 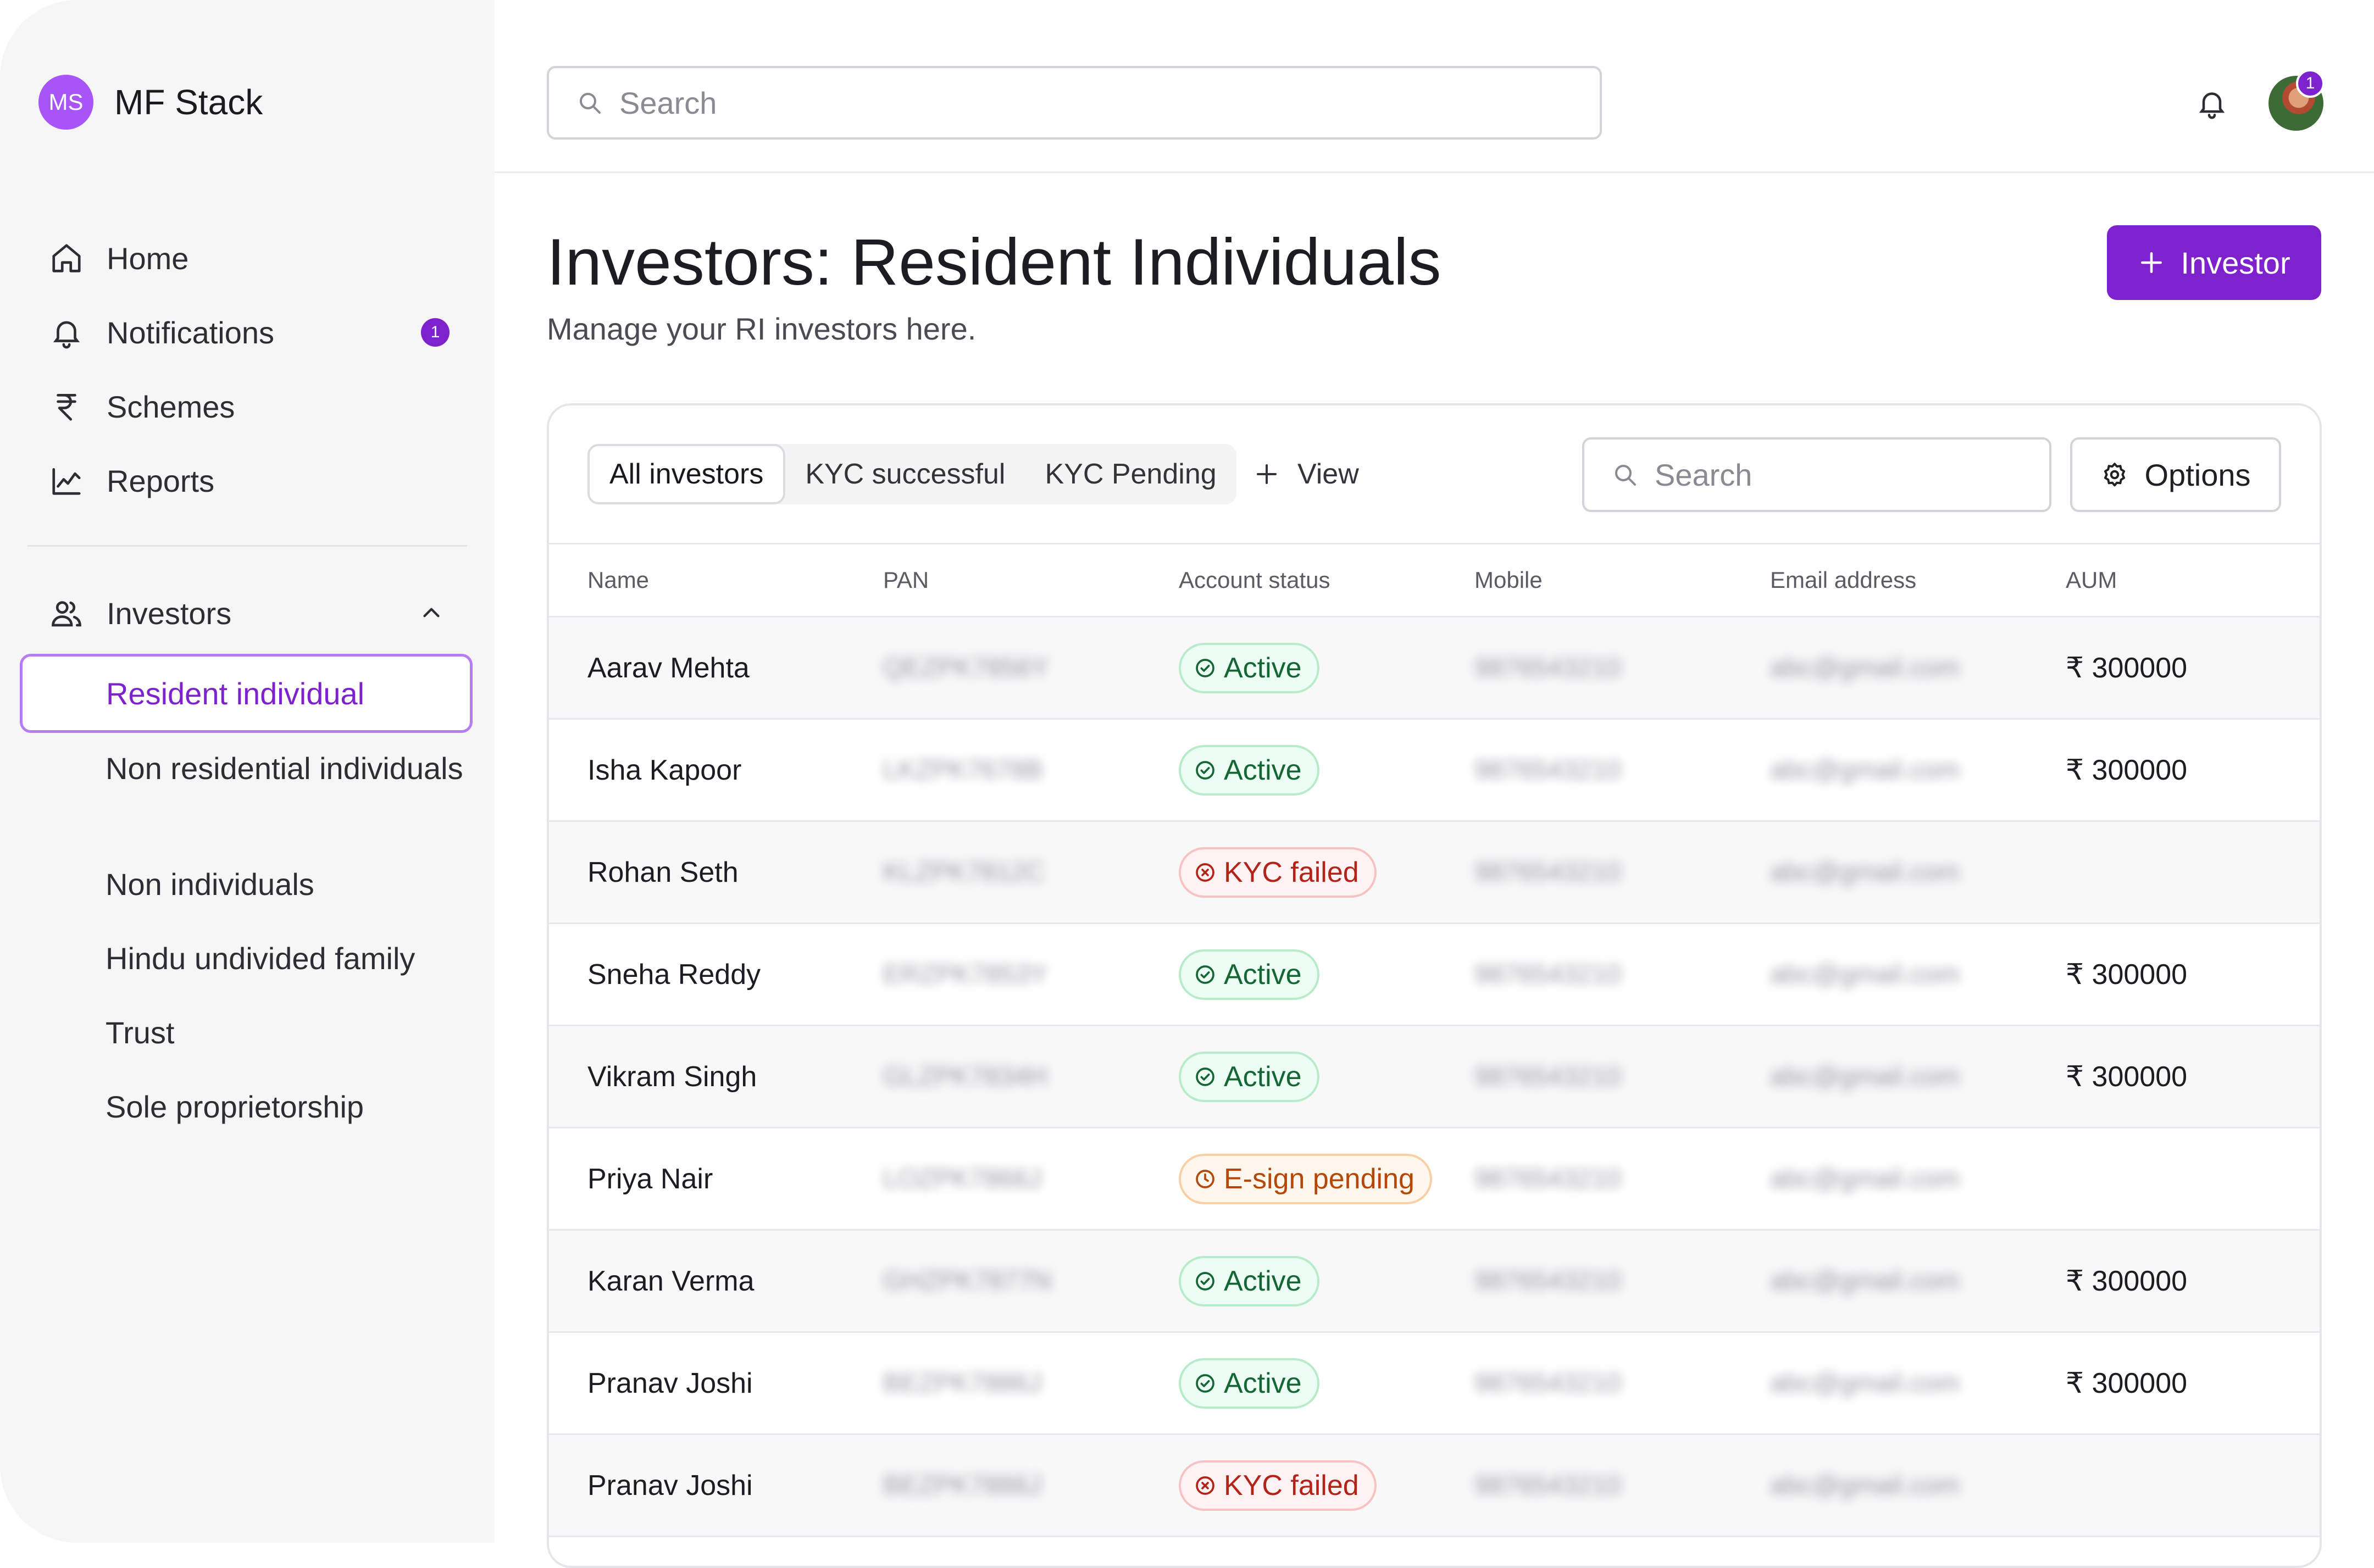 I want to click on add-investor-label: Investor, so click(x=2235, y=262).